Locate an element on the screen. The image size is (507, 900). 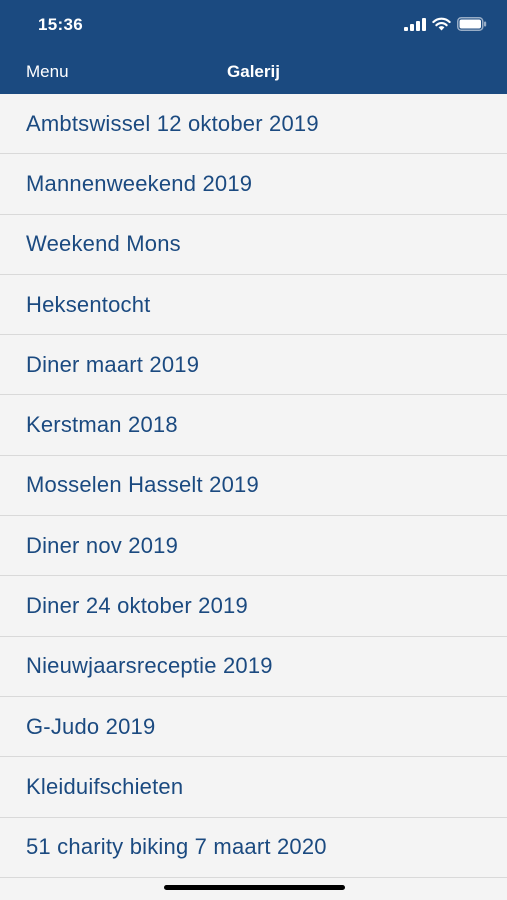
list-item-label: G-Judo 2019 is located at coordinates (91, 726).